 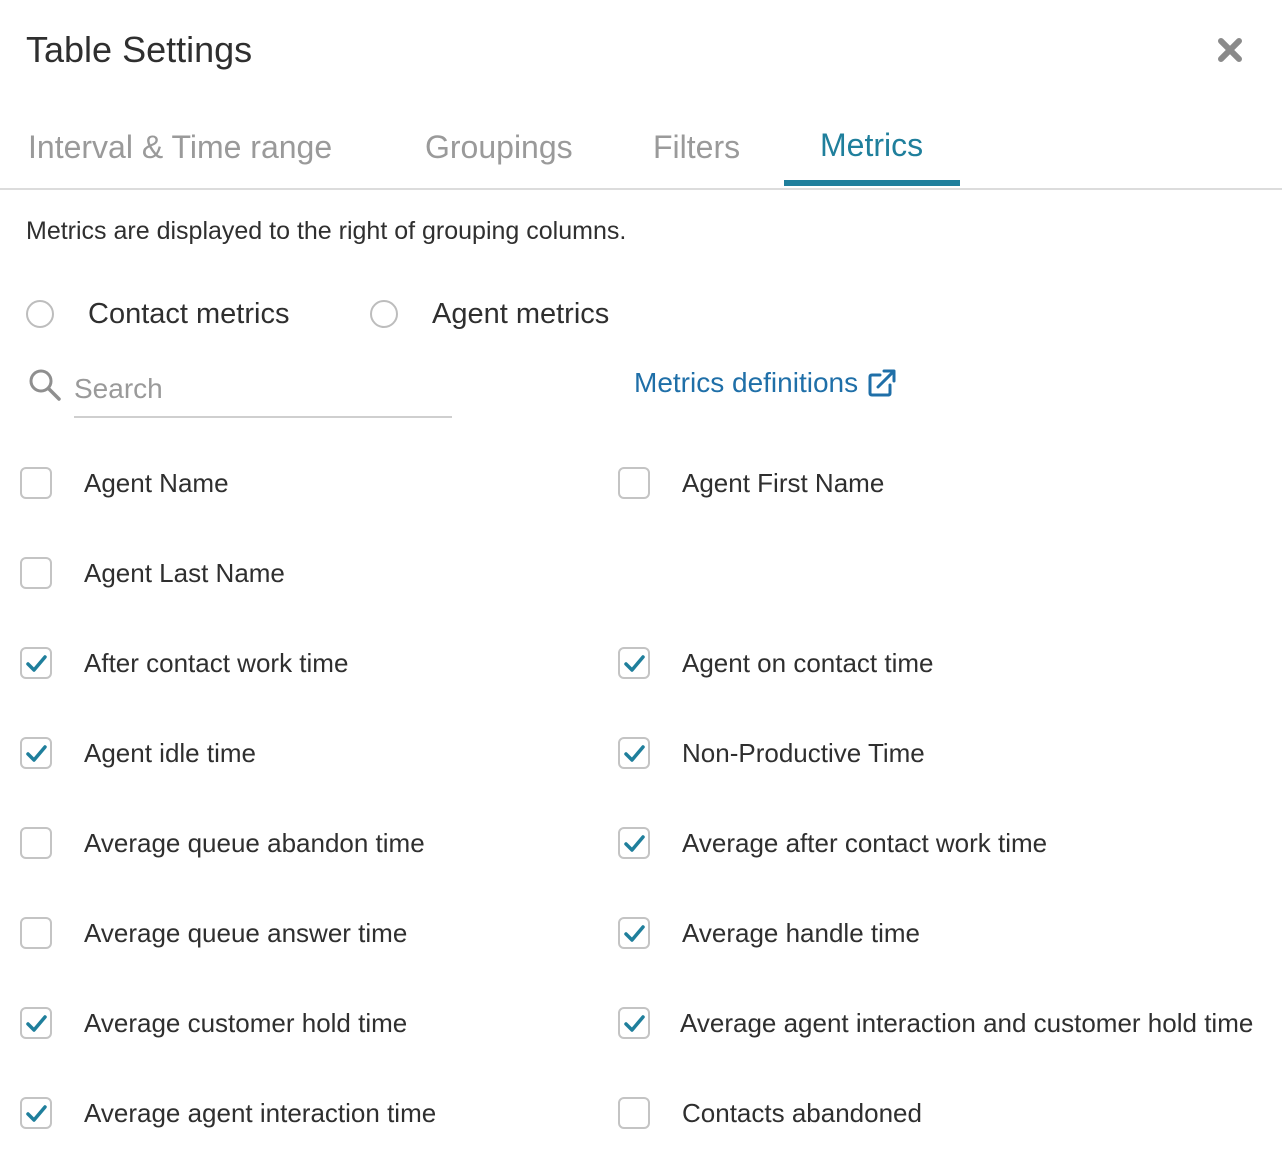 What do you see at coordinates (808, 662) in the screenshot?
I see `metric-label: Agent on contact time` at bounding box center [808, 662].